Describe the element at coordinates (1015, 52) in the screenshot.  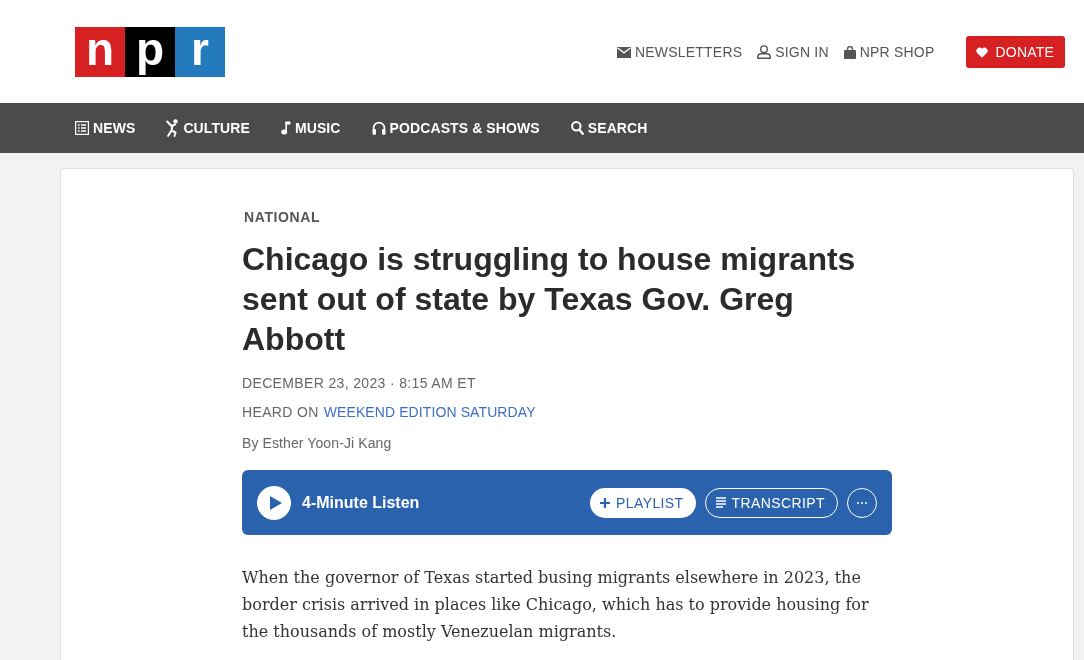
I see `donate-button: DONATE` at that location.